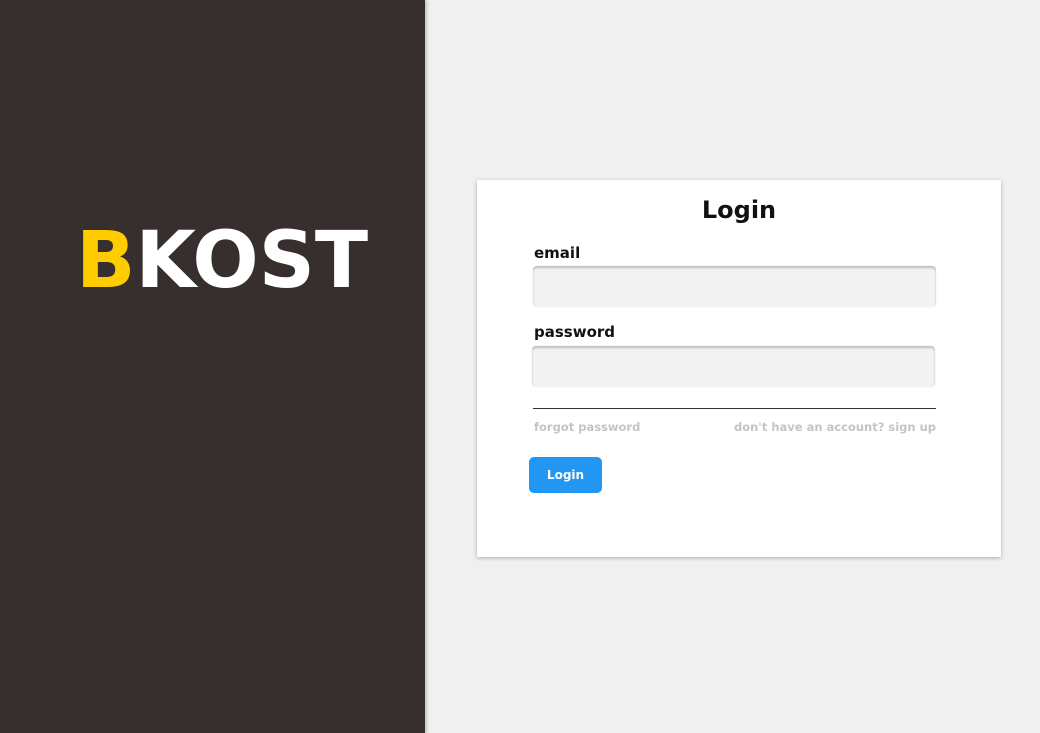 The height and width of the screenshot is (733, 1040). Describe the element at coordinates (575, 332) in the screenshot. I see `password-label: password` at that location.